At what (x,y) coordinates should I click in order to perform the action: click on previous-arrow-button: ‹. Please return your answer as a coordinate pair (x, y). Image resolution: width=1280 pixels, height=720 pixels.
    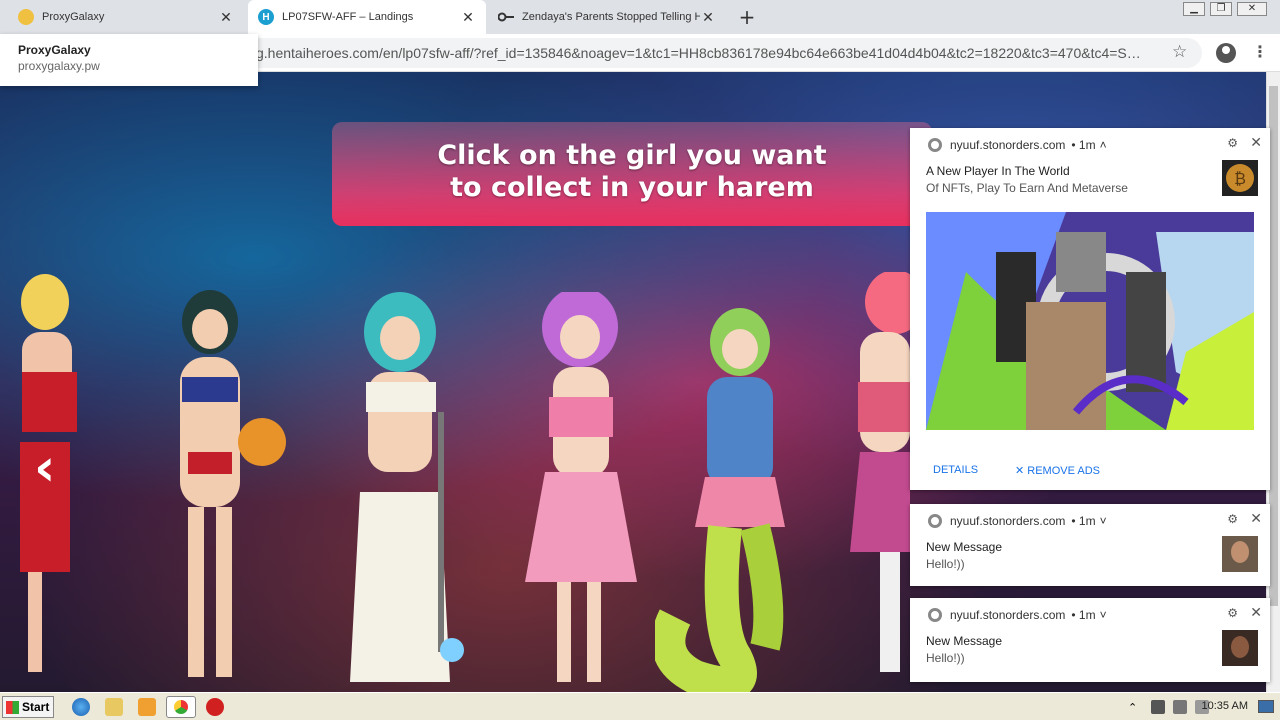
    Looking at the image, I should click on (44, 468).